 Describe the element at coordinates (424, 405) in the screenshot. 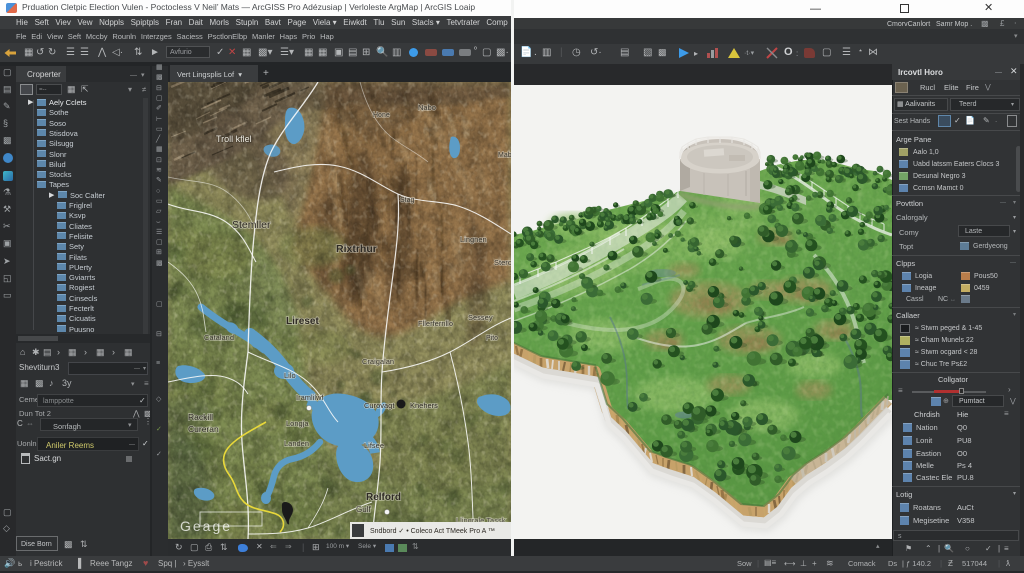

I see `svg-text: Knehers` at that location.